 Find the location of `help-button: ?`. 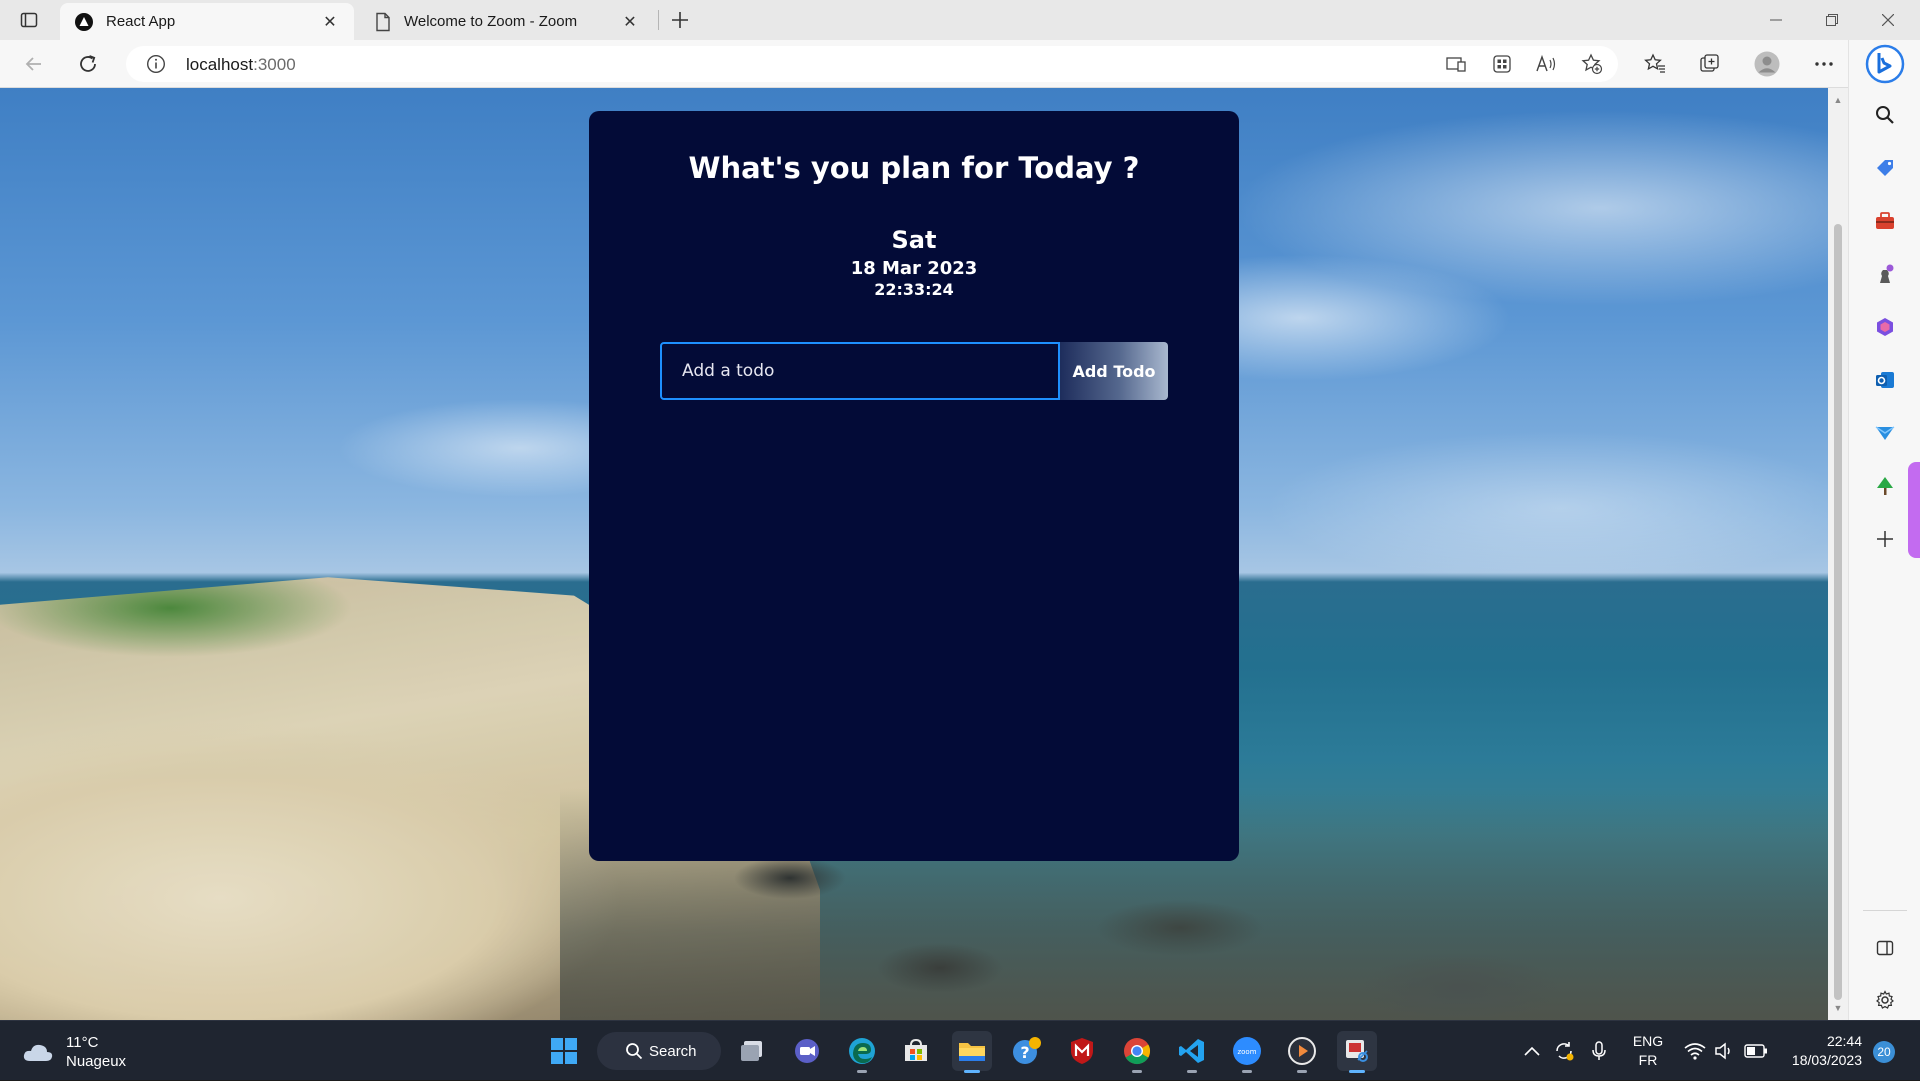

help-button: ? is located at coordinates (1027, 1051).